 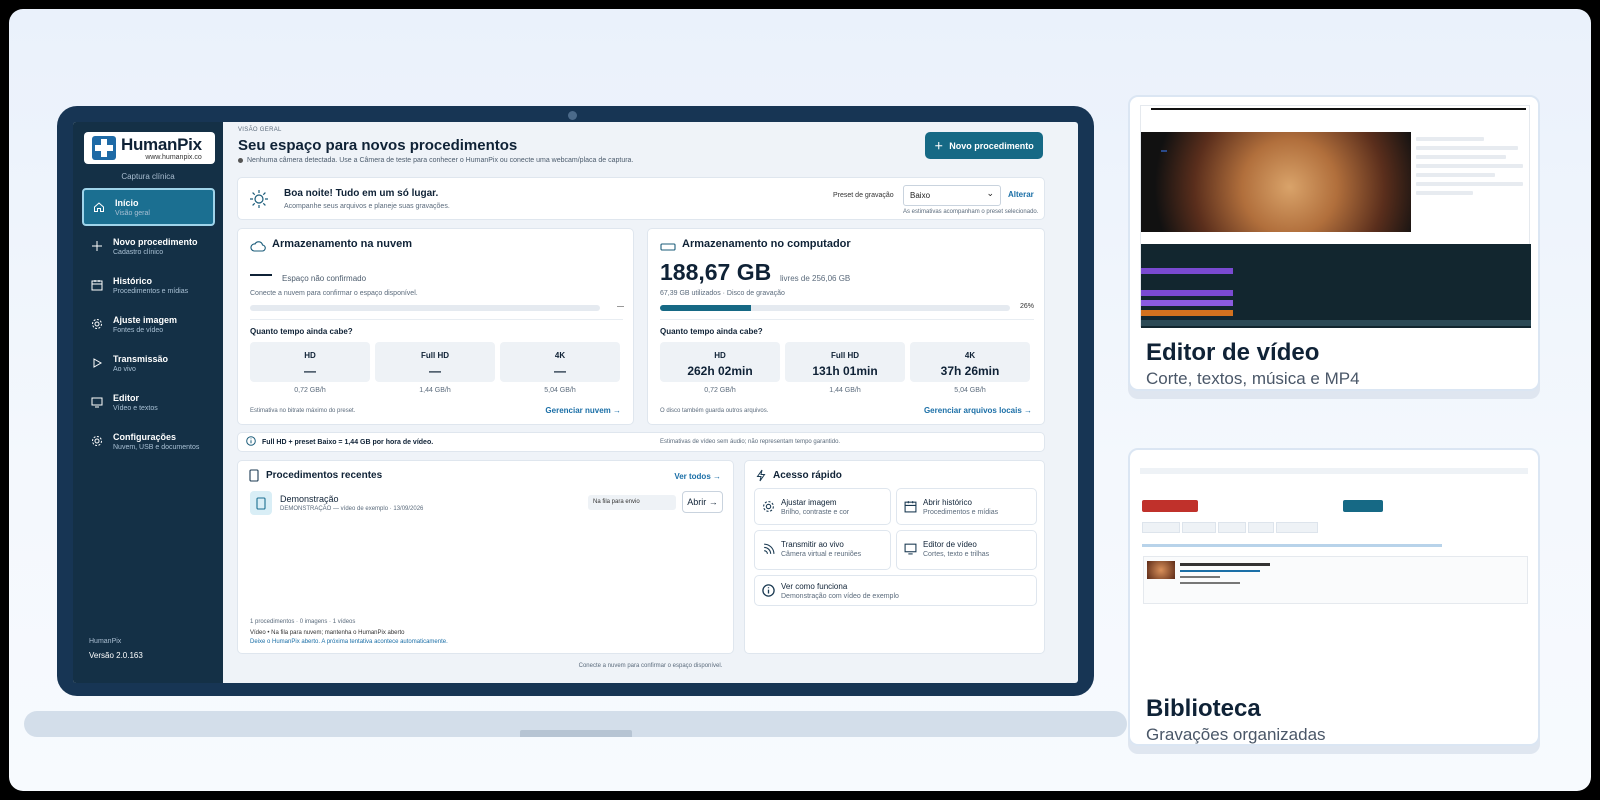 What do you see at coordinates (952, 195) in the screenshot?
I see `preset-select: Baixo` at bounding box center [952, 195].